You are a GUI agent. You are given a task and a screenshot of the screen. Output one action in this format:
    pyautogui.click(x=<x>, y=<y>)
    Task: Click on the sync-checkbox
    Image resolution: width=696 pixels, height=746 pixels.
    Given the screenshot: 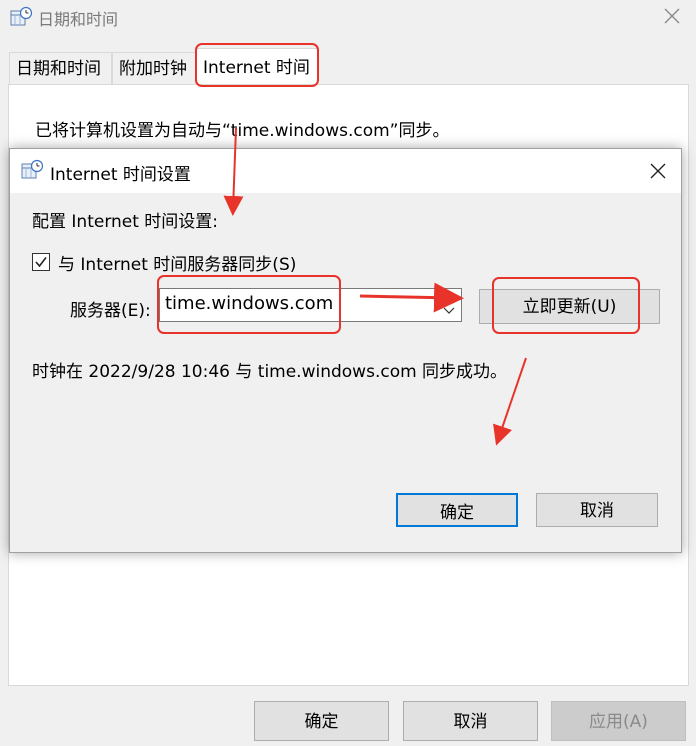 What is the action you would take?
    pyautogui.click(x=41, y=262)
    